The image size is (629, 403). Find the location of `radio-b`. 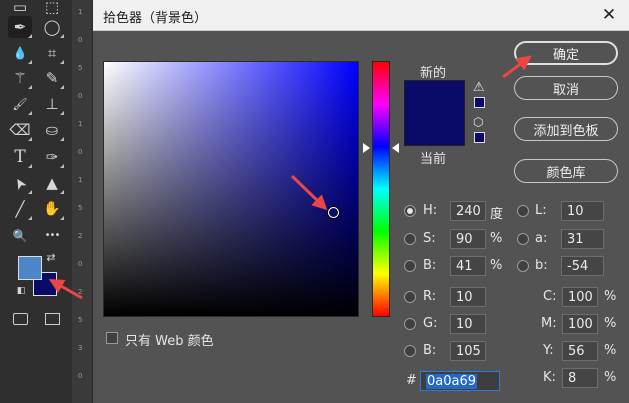

radio-b is located at coordinates (410, 266).